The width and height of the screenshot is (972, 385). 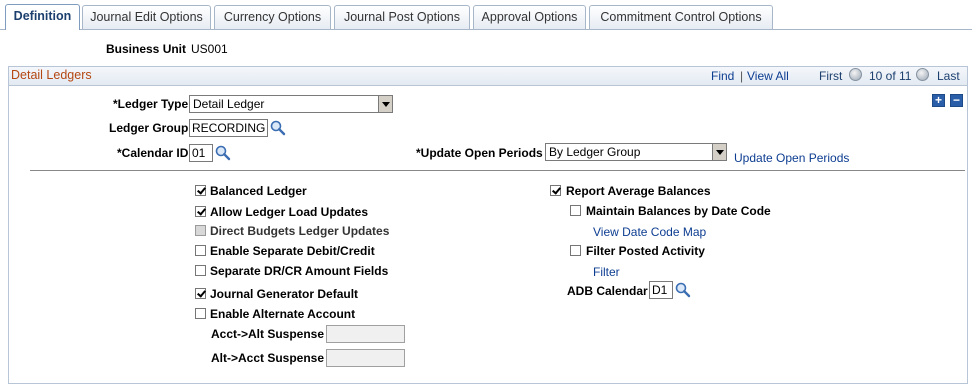 What do you see at coordinates (146, 49) in the screenshot?
I see `business-unit-label: Business Unit` at bounding box center [146, 49].